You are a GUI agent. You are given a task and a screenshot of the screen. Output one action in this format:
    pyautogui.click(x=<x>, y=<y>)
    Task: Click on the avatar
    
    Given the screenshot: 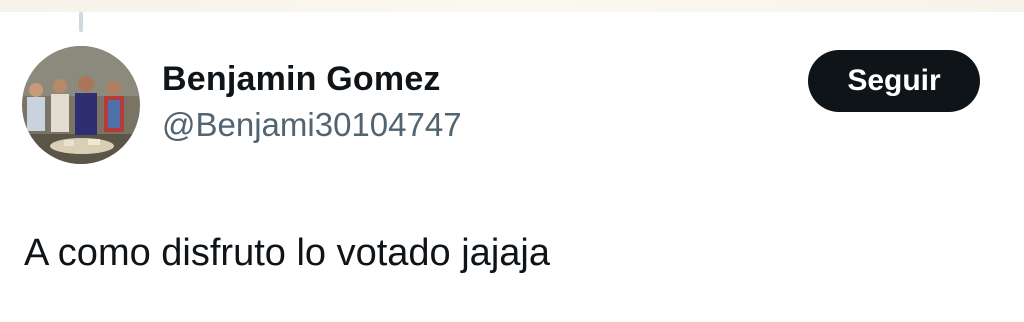 What is the action you would take?
    pyautogui.click(x=81, y=105)
    